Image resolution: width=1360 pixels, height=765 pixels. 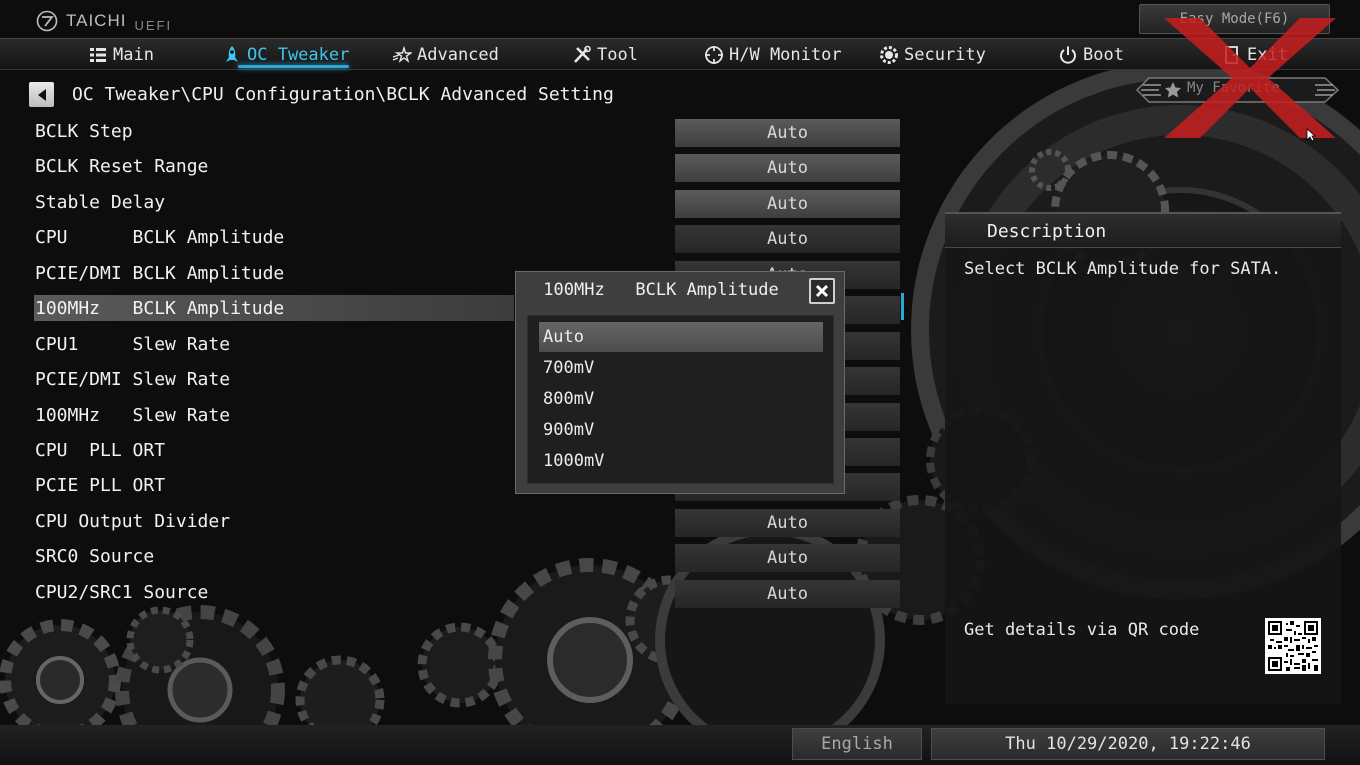 I want to click on setting-label: 100MHz Slew Rate, so click(x=133, y=415).